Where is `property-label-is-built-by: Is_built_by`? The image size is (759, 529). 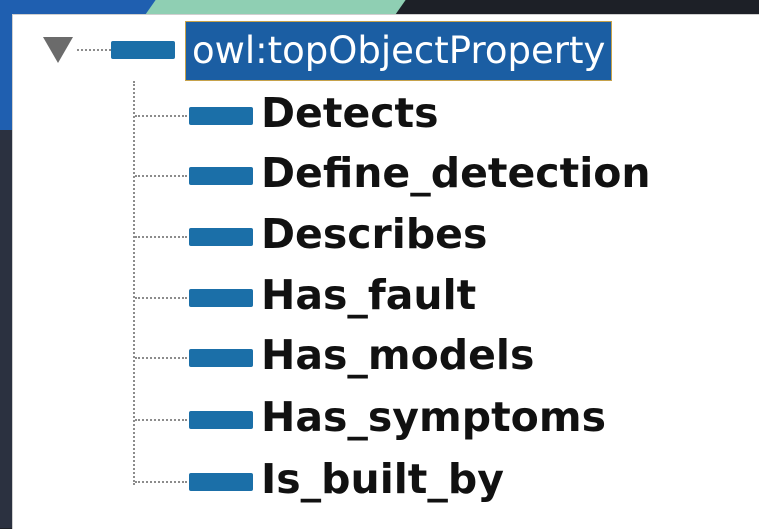 property-label-is-built-by: Is_built_by is located at coordinates (382, 479).